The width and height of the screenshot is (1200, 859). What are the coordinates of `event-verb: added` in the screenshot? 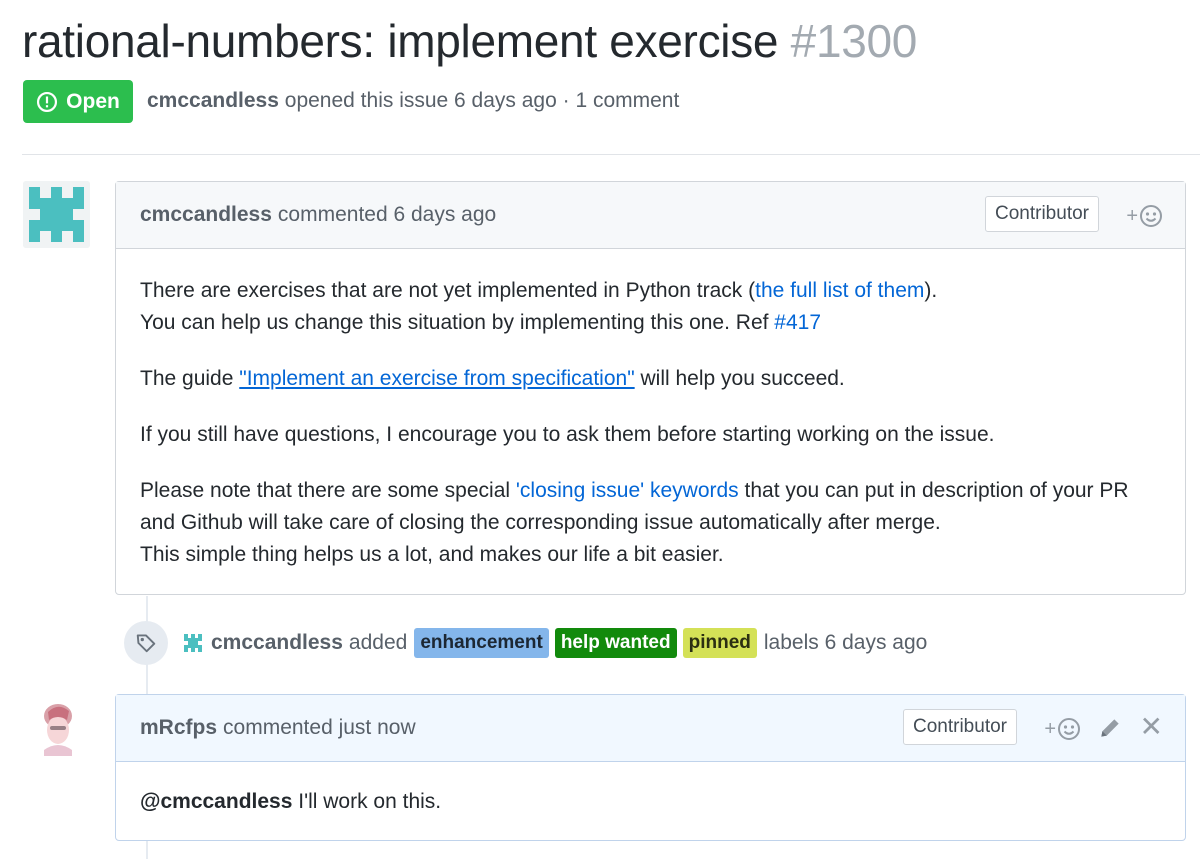 It's located at (378, 642).